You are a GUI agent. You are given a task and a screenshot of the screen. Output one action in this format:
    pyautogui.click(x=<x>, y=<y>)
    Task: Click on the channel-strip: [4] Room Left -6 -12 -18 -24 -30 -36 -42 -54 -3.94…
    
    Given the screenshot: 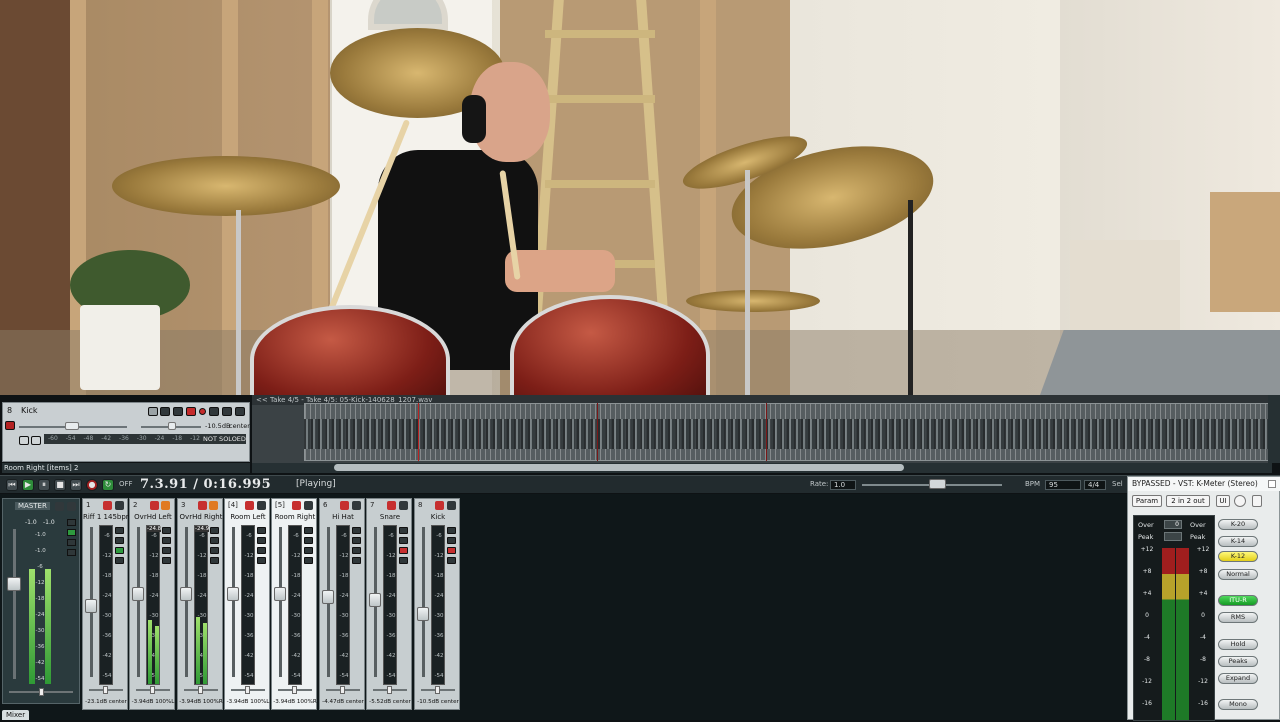 What is the action you would take?
    pyautogui.click(x=247, y=604)
    